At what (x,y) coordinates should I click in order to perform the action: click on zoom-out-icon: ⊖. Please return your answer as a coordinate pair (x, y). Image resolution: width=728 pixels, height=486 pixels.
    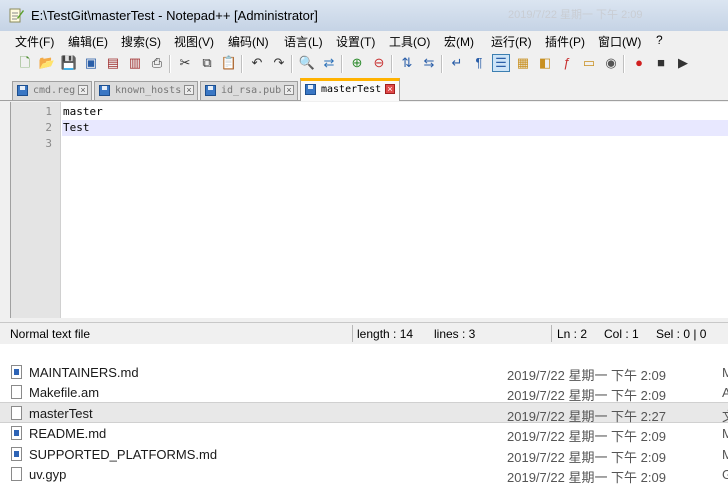
    Looking at the image, I should click on (379, 63).